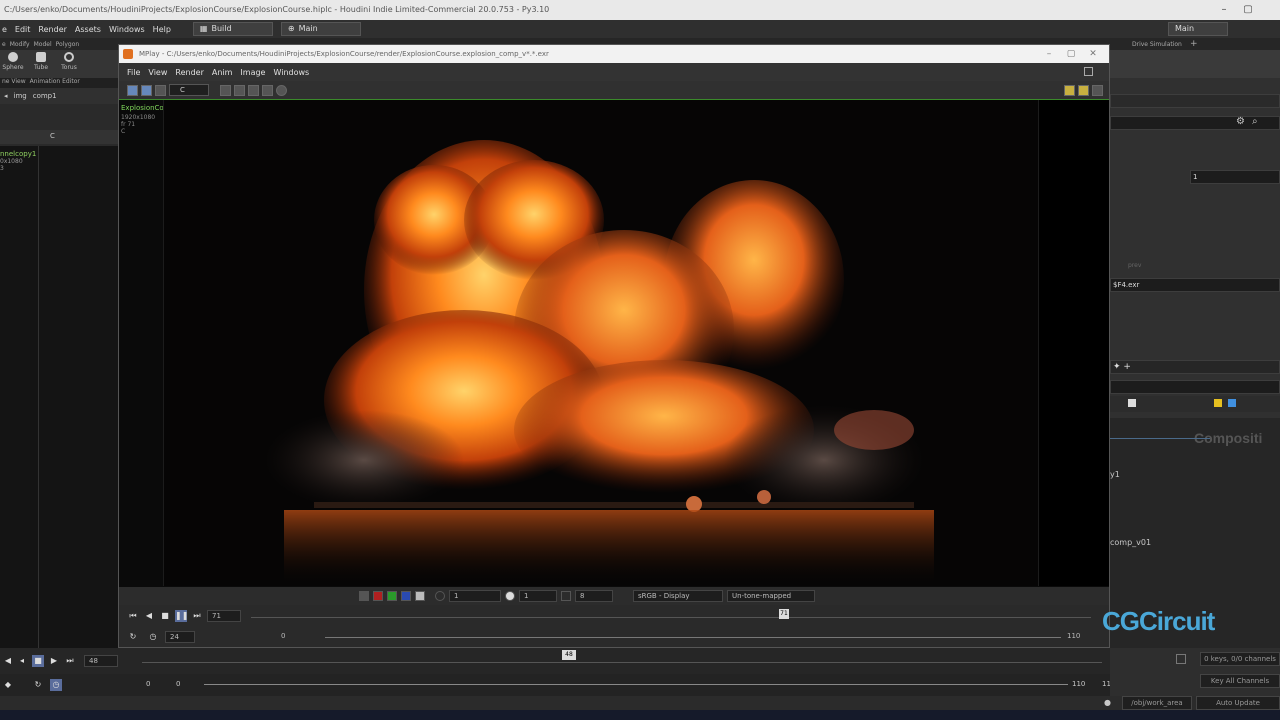 Image resolution: width=1280 pixels, height=720 pixels. I want to click on display-selector: sRGB - Display, so click(678, 596).